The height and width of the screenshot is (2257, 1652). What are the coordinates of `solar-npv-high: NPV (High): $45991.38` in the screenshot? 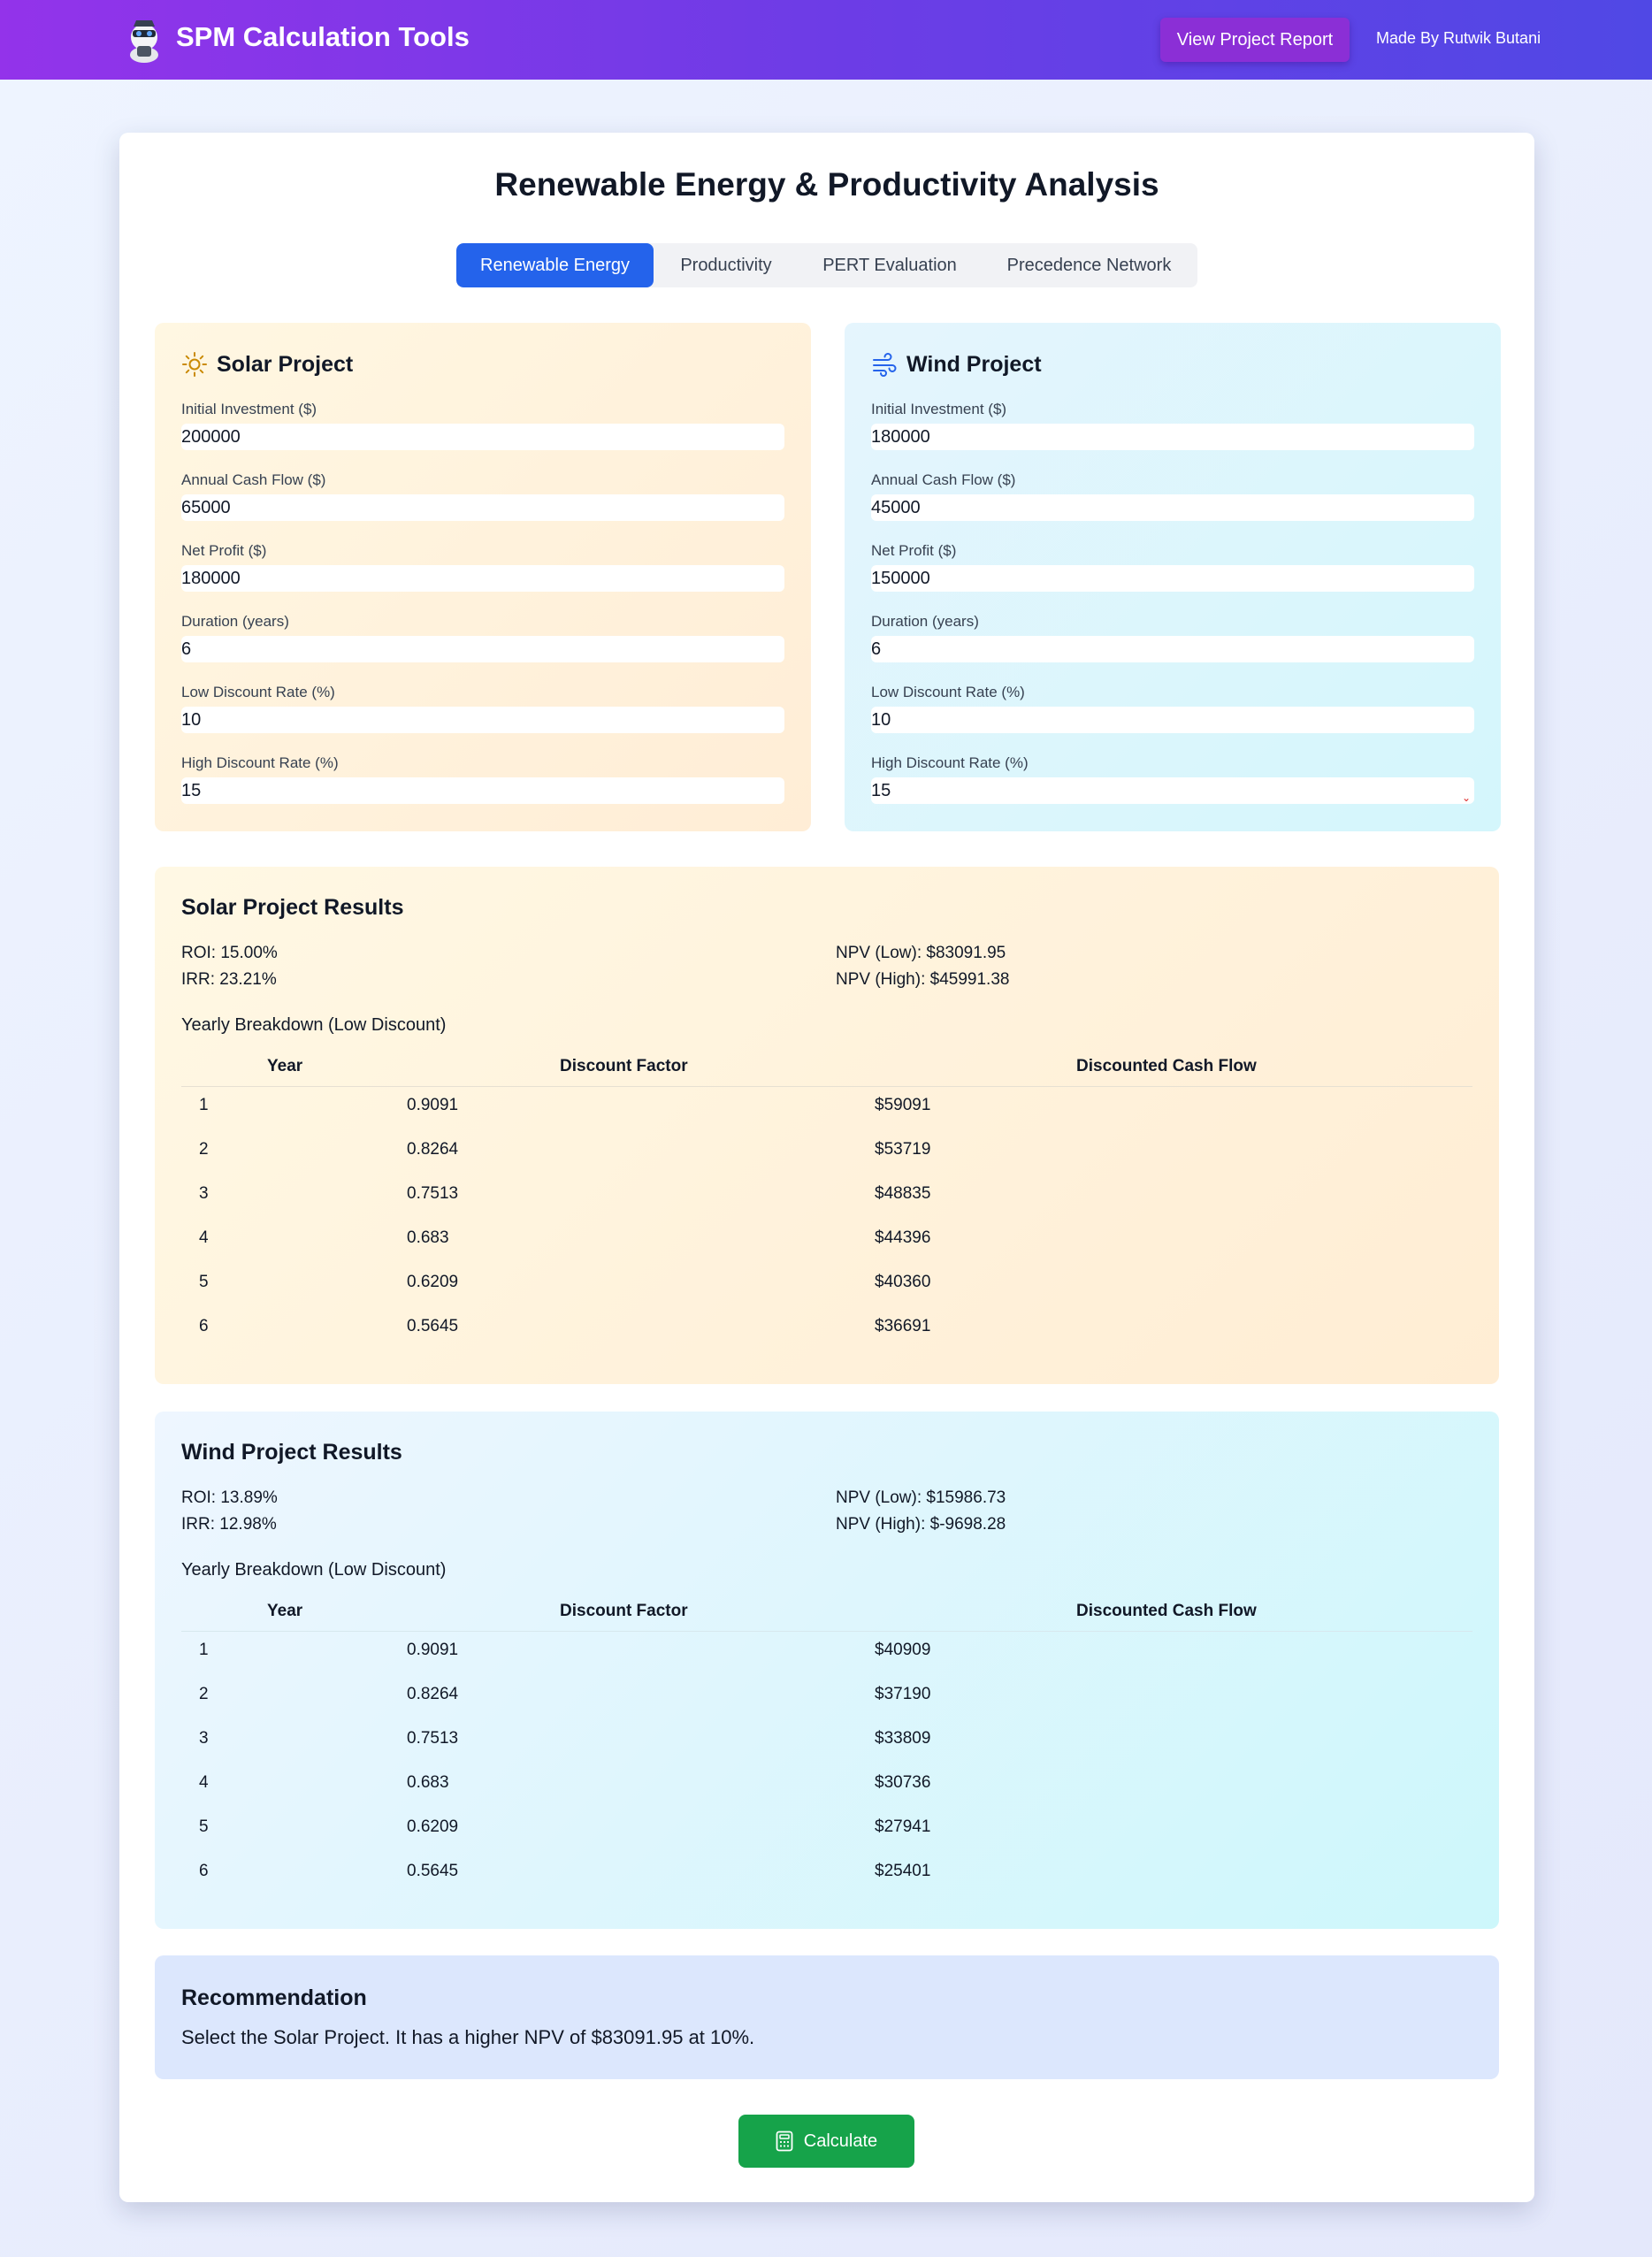 It's located at (923, 980).